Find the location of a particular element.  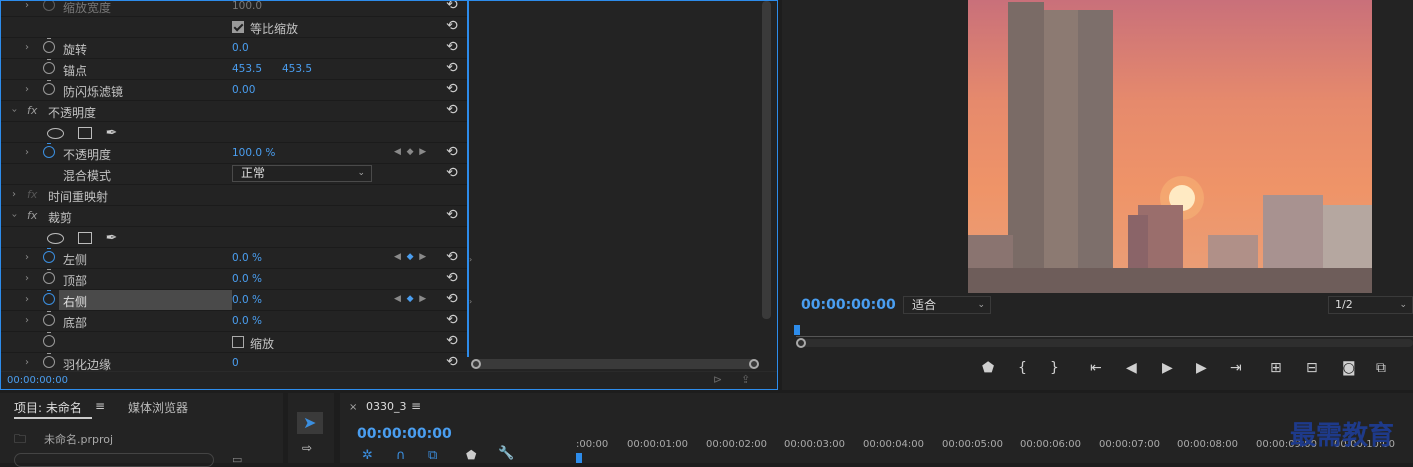

crop-bottom-row: › 底部 0.0 % ⟲ is located at coordinates (234, 321).